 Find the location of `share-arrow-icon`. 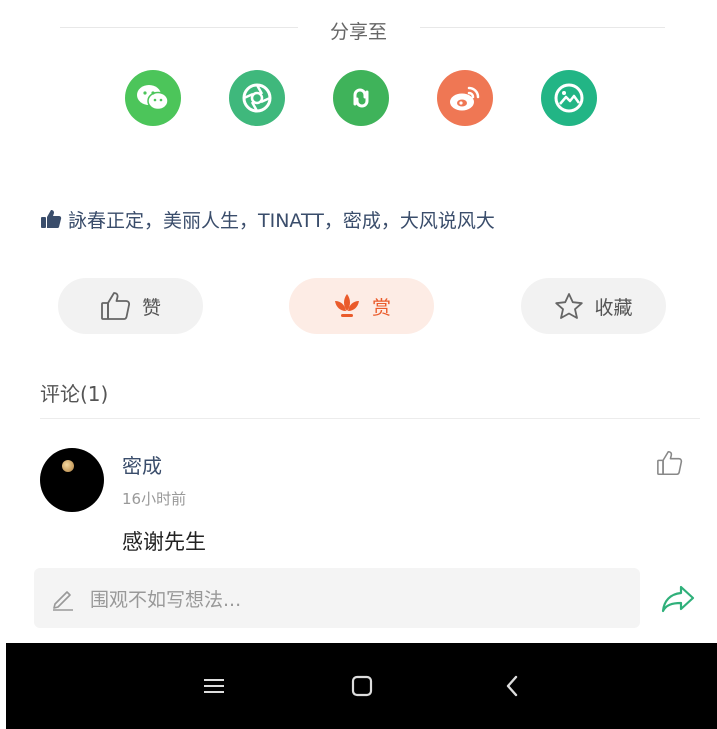

share-arrow-icon is located at coordinates (678, 599).